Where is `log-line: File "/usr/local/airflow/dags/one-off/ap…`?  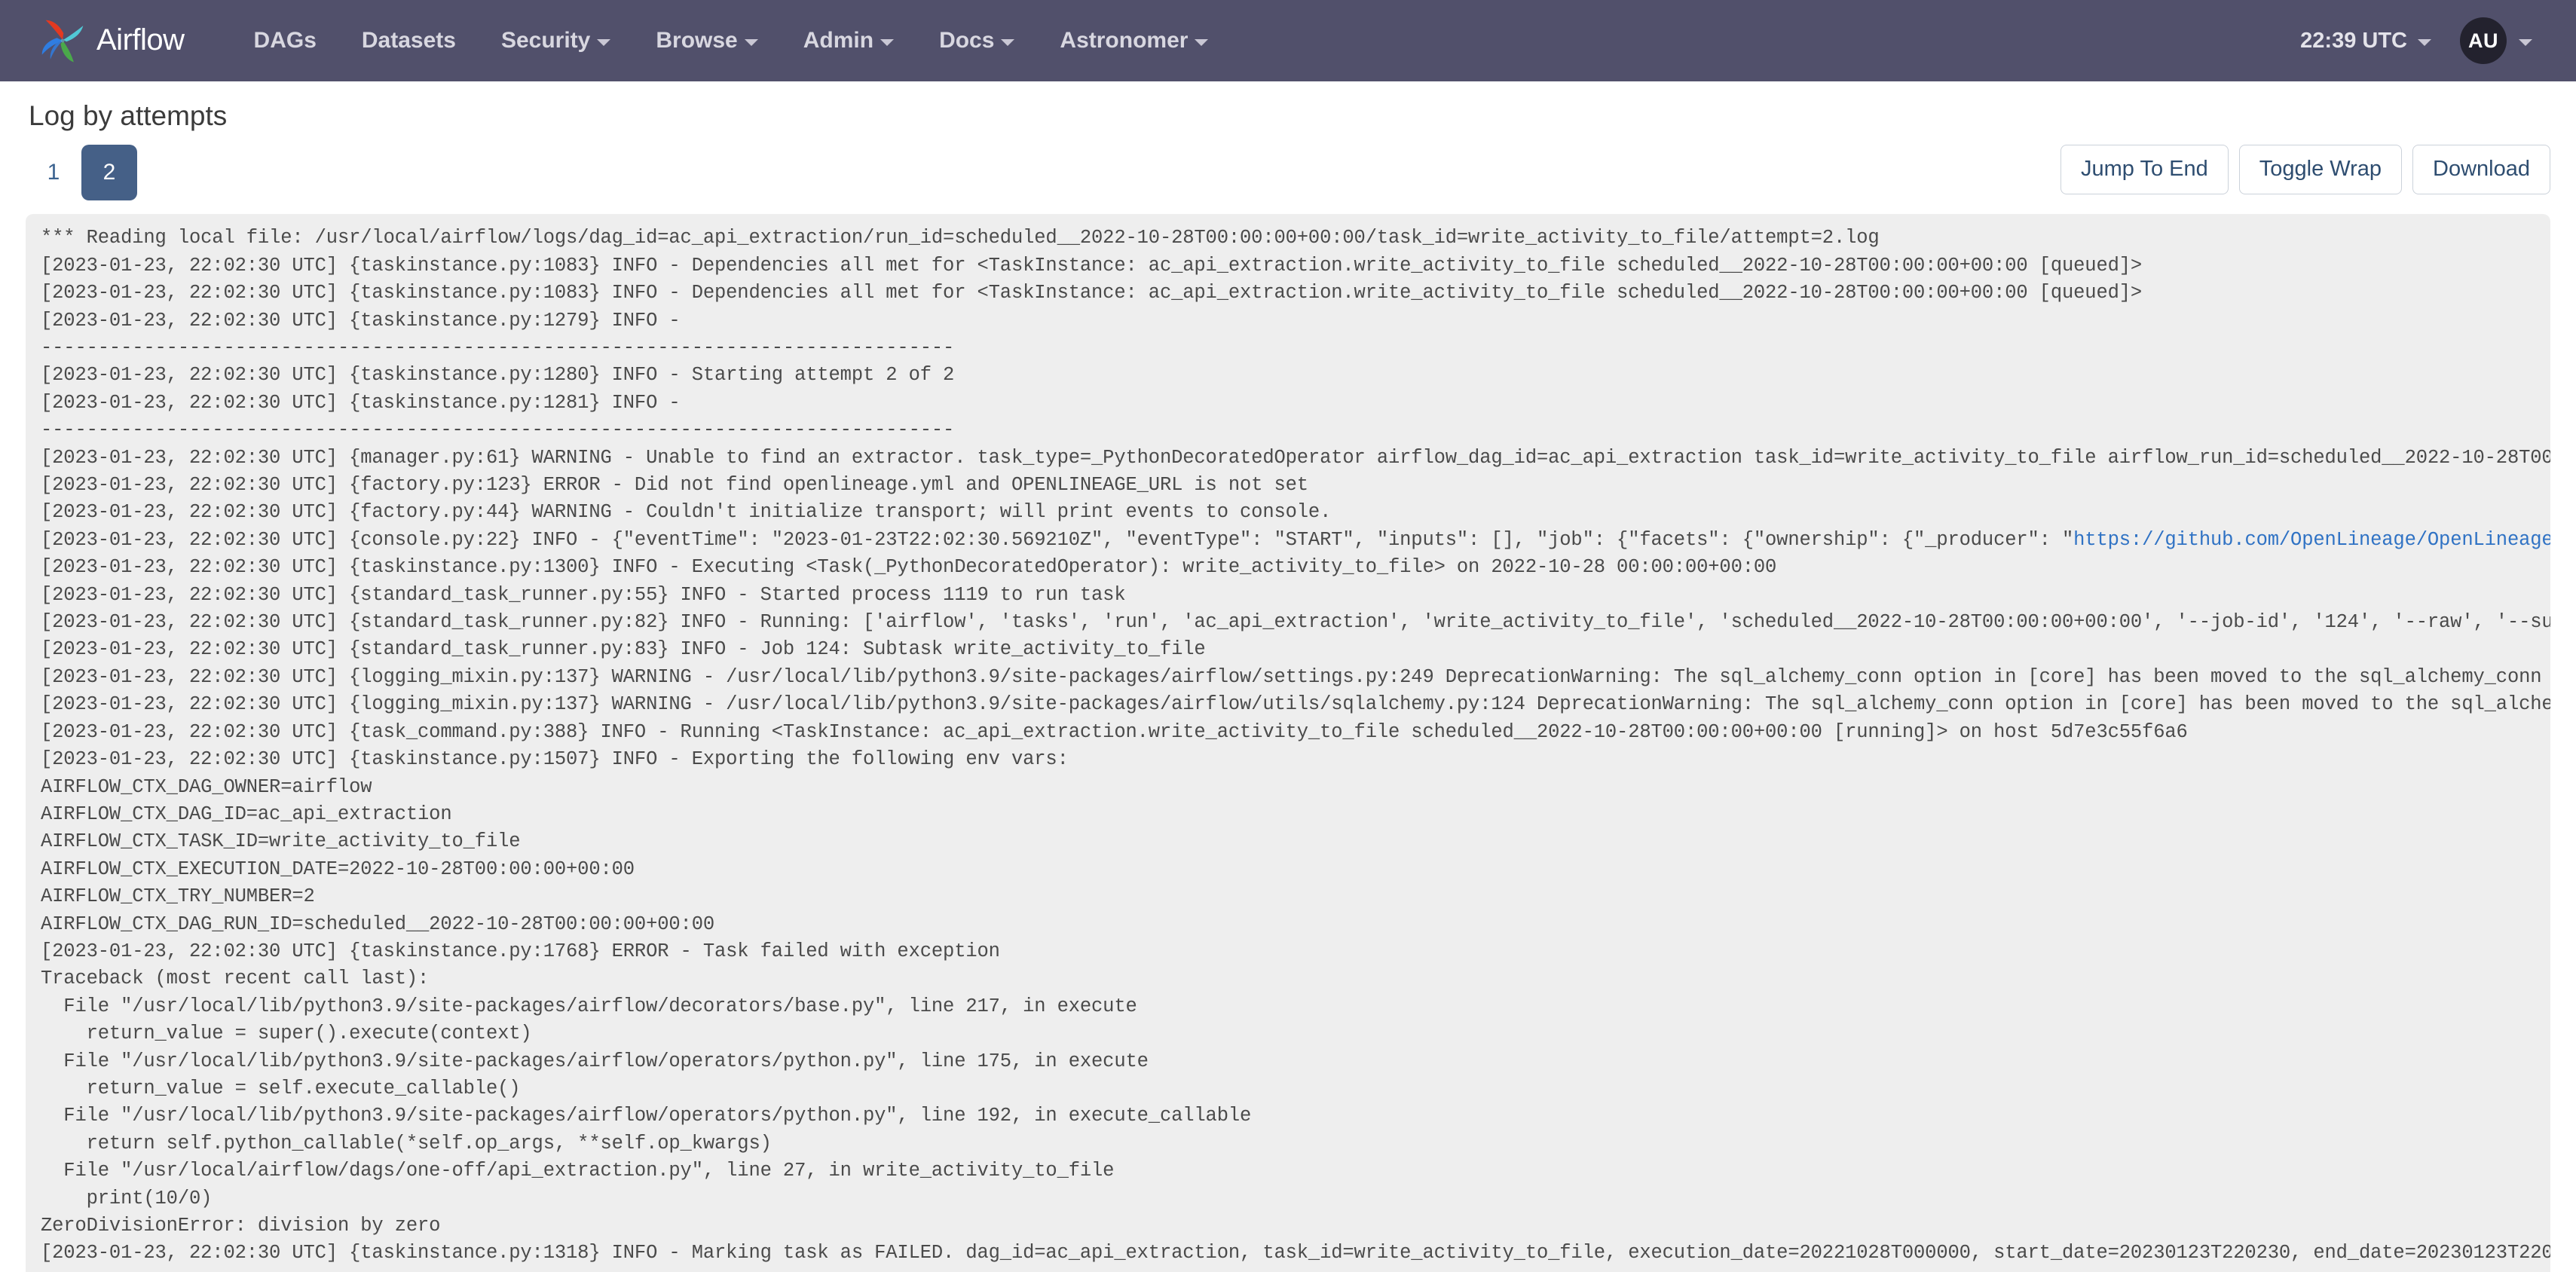 log-line: File "/usr/local/airflow/dags/one-off/ap… is located at coordinates (578, 1171).